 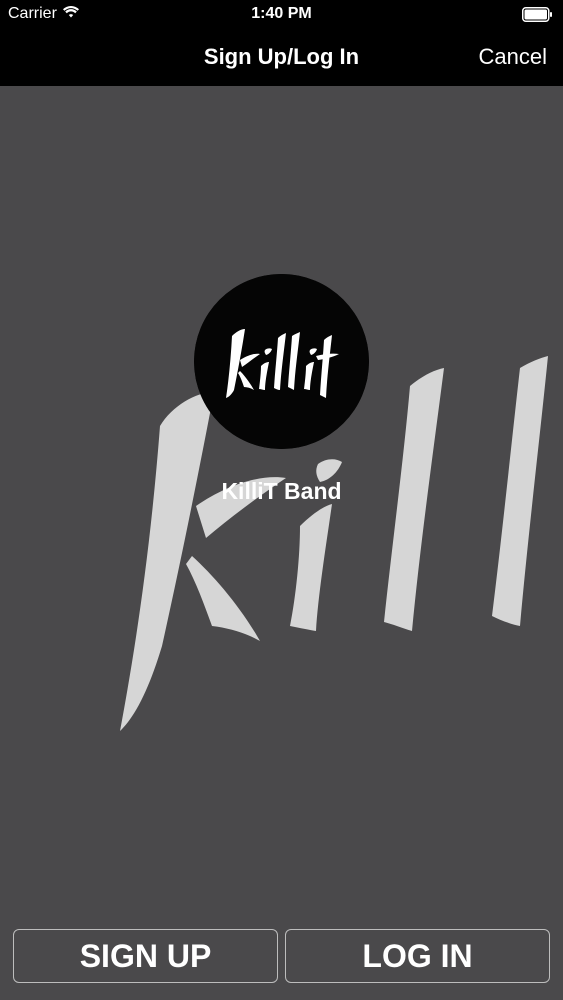 I want to click on status-time: 1:40 PM, so click(x=281, y=13).